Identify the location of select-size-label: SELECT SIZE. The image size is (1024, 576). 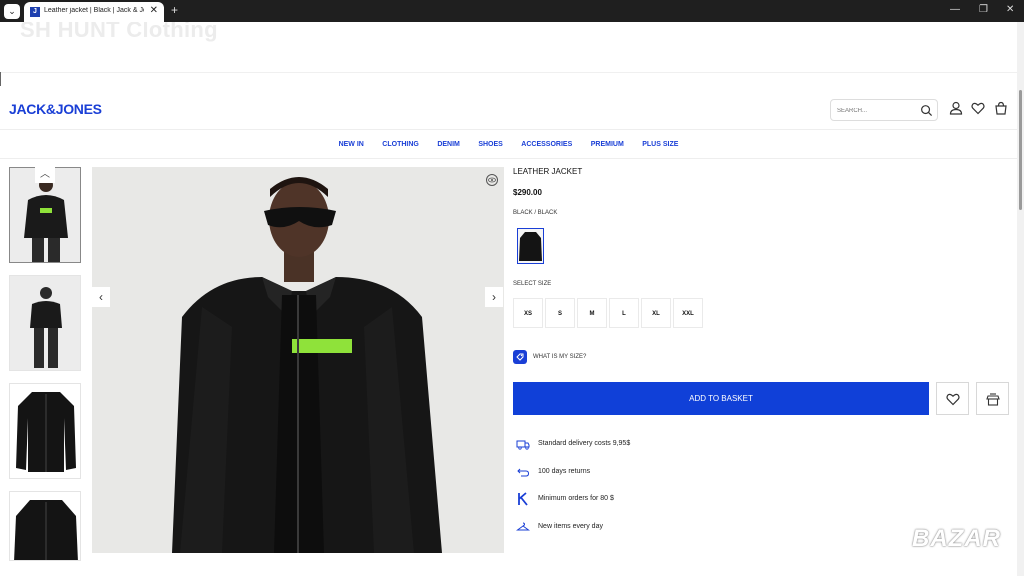
(532, 284).